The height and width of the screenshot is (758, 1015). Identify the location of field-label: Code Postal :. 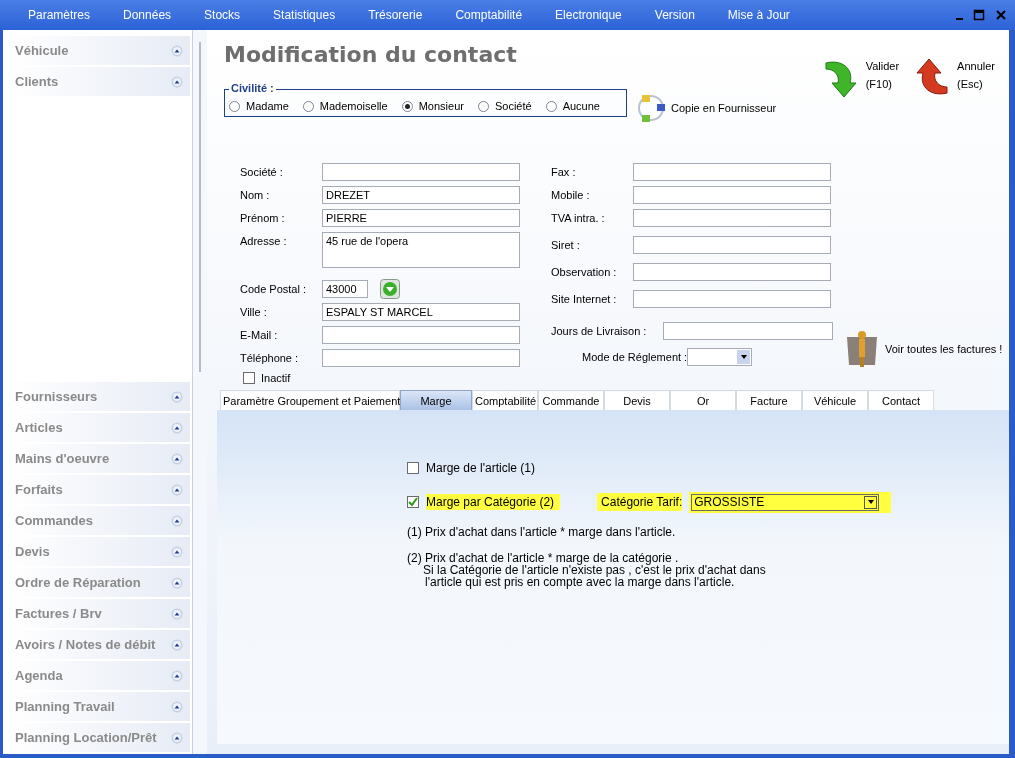
(274, 288).